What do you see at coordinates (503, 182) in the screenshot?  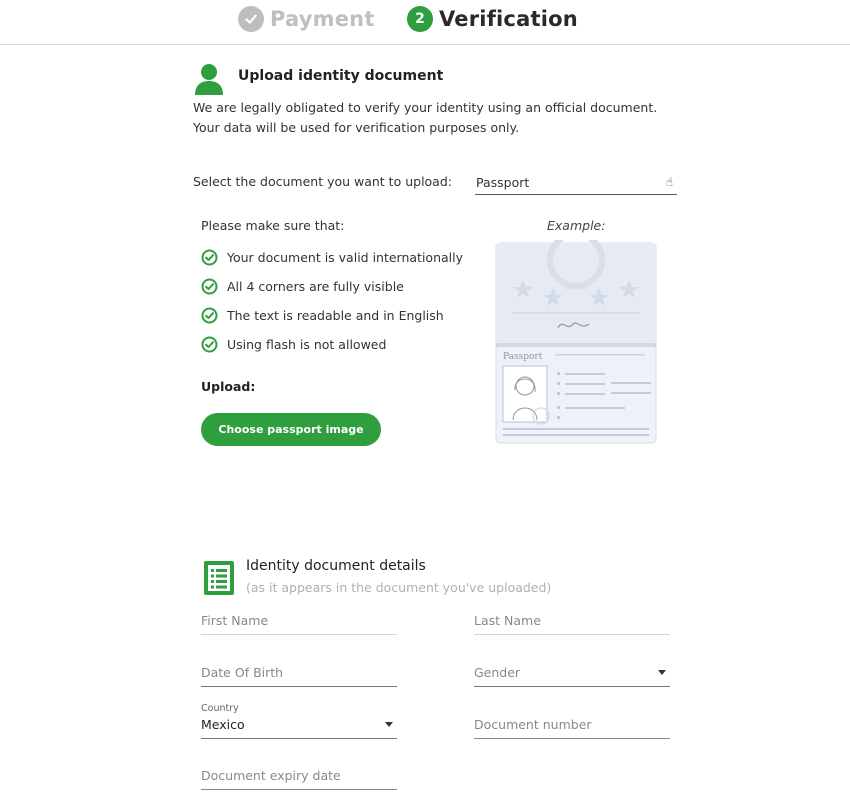 I see `document-type-value: Passport` at bounding box center [503, 182].